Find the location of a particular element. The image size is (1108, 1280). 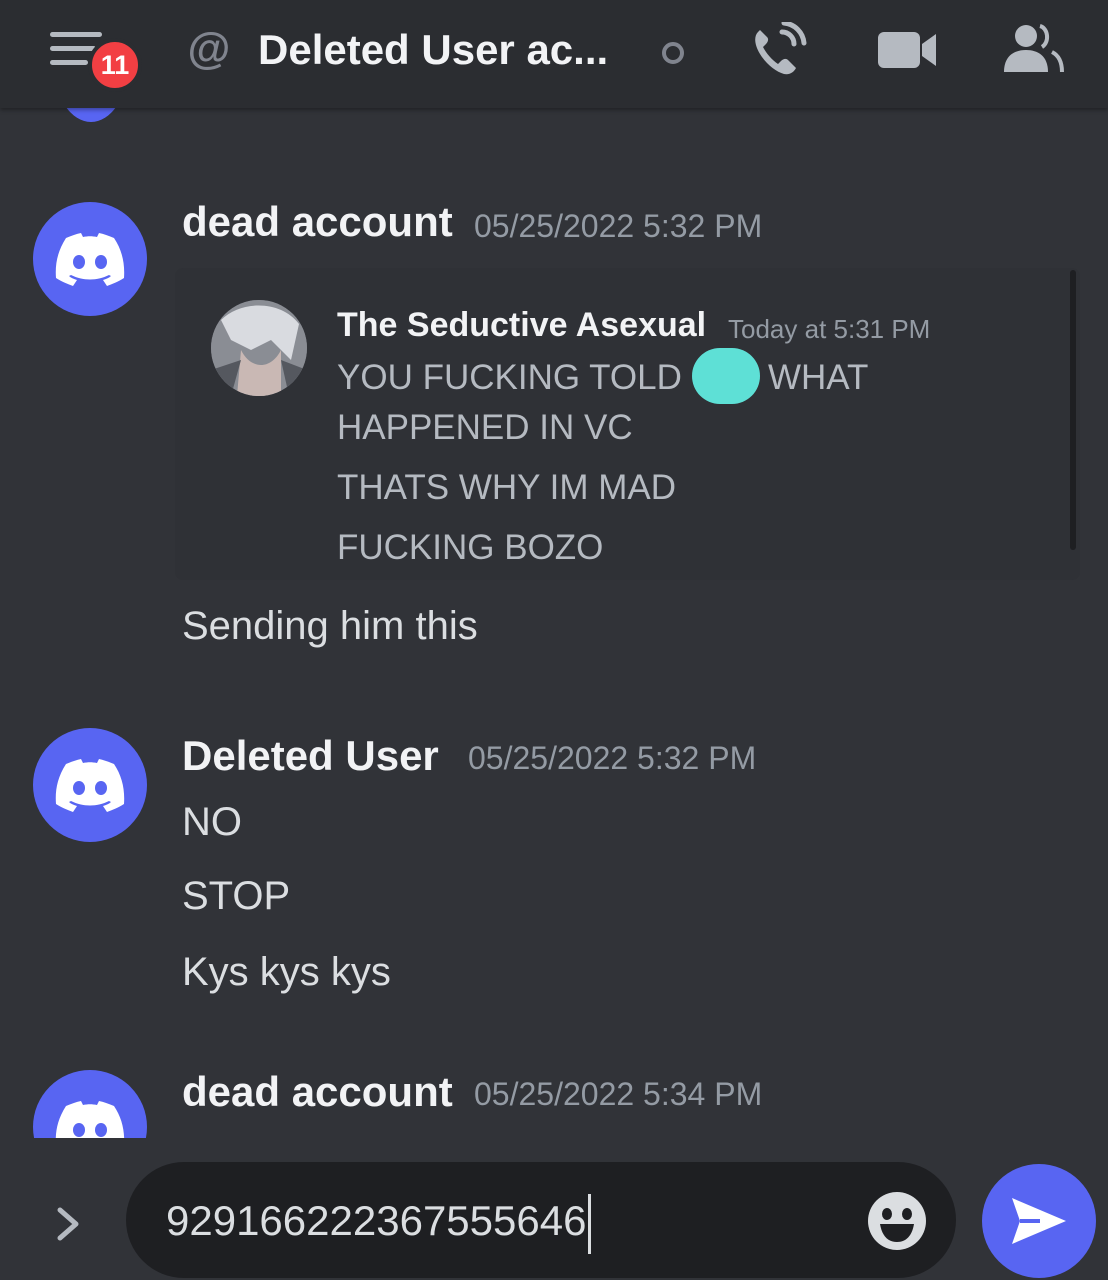

quoted-text-line: FUCKING BOZO is located at coordinates (470, 547).